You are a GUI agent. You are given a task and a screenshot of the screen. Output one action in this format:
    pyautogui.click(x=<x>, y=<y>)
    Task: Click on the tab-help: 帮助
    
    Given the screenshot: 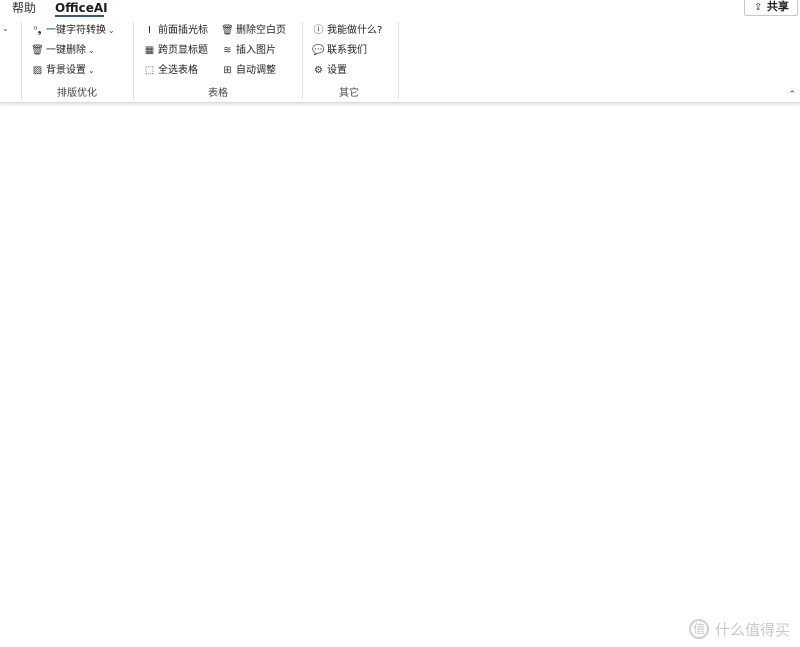 What is the action you would take?
    pyautogui.click(x=24, y=8)
    